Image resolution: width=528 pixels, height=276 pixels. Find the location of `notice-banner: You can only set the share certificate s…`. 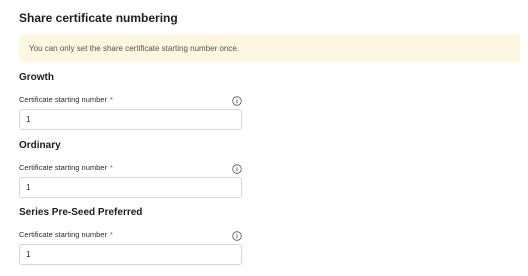

notice-banner: You can only set the share certificate s… is located at coordinates (269, 48).